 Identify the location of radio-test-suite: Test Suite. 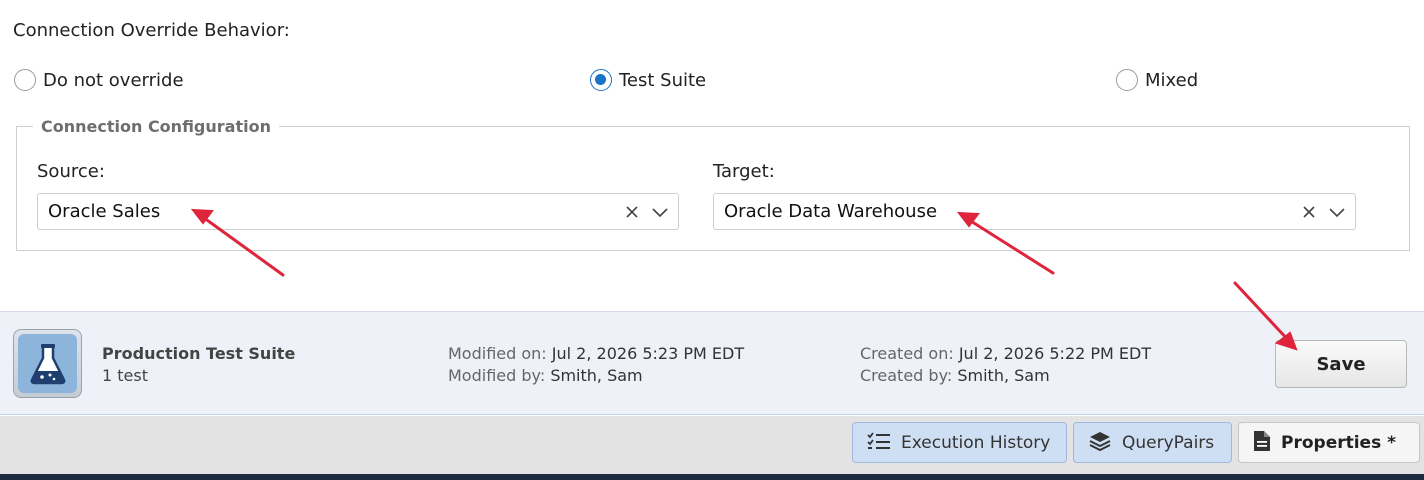
(648, 80).